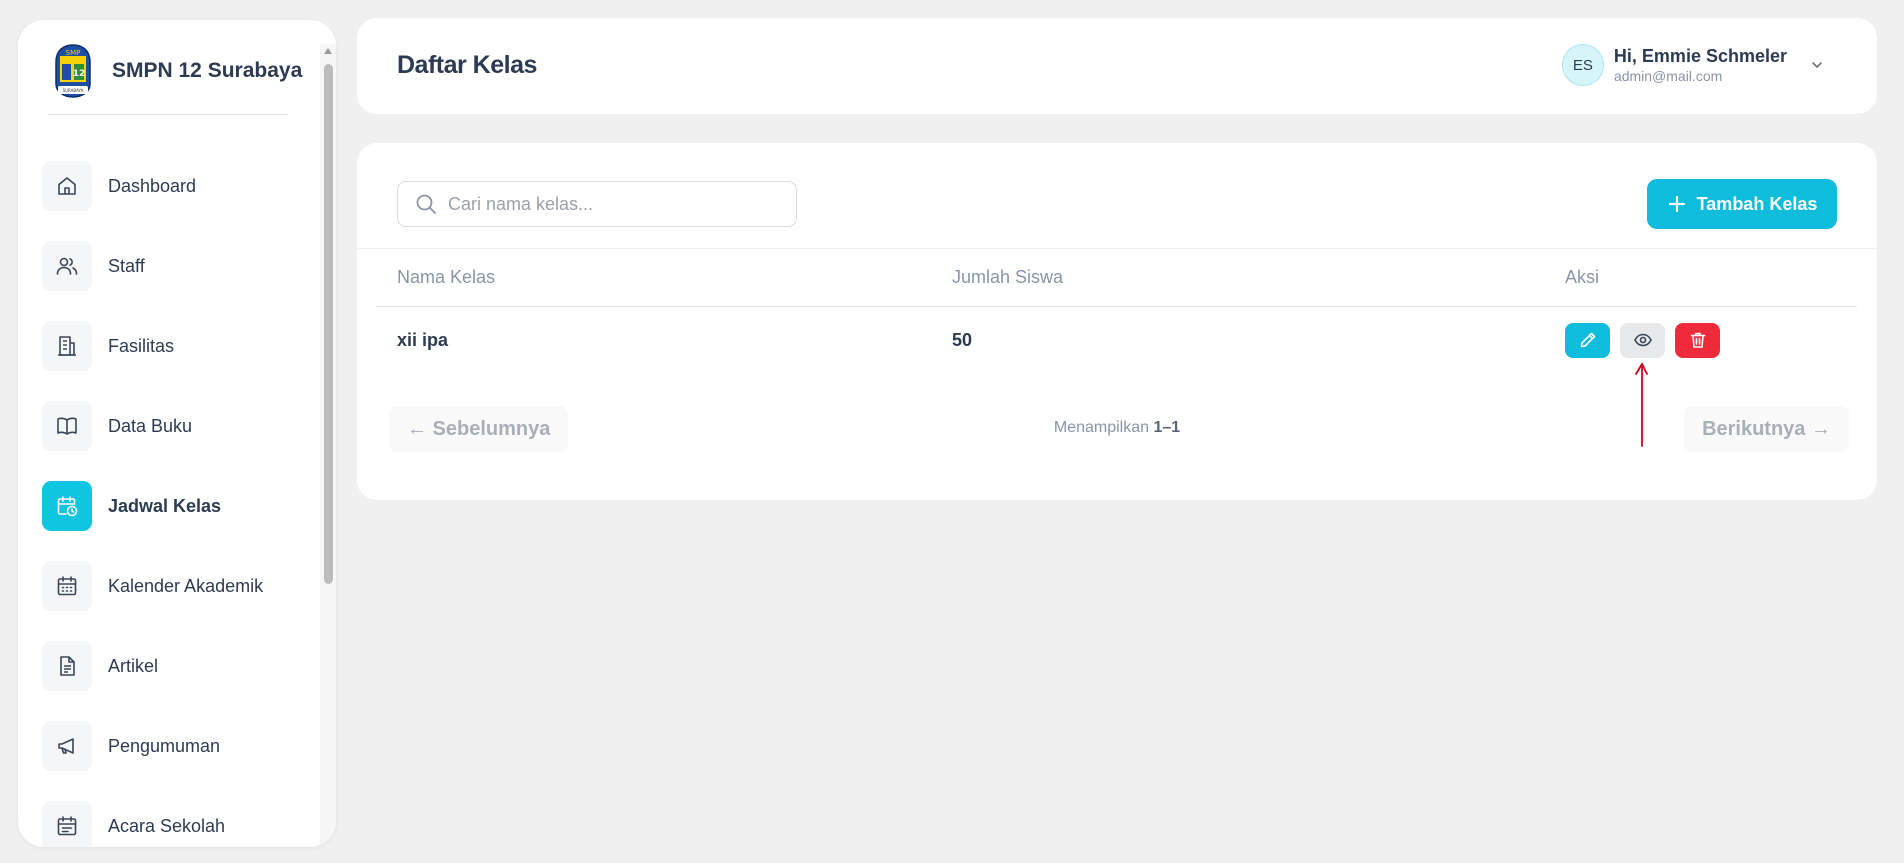 This screenshot has width=1904, height=863. Describe the element at coordinates (164, 745) in the screenshot. I see `sidebar-item-label: Pengumuman` at that location.